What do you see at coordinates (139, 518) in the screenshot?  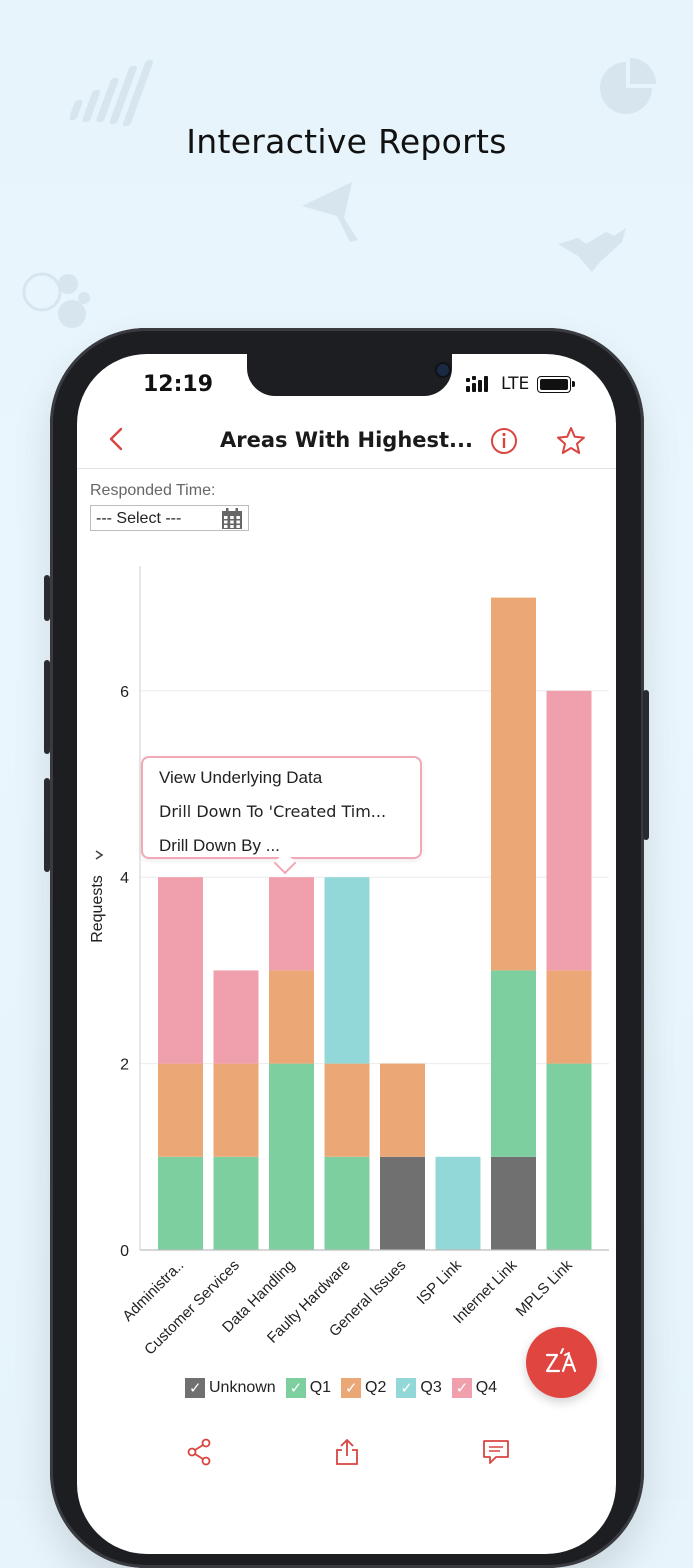 I see `filter-select-value: --- Select ---` at bounding box center [139, 518].